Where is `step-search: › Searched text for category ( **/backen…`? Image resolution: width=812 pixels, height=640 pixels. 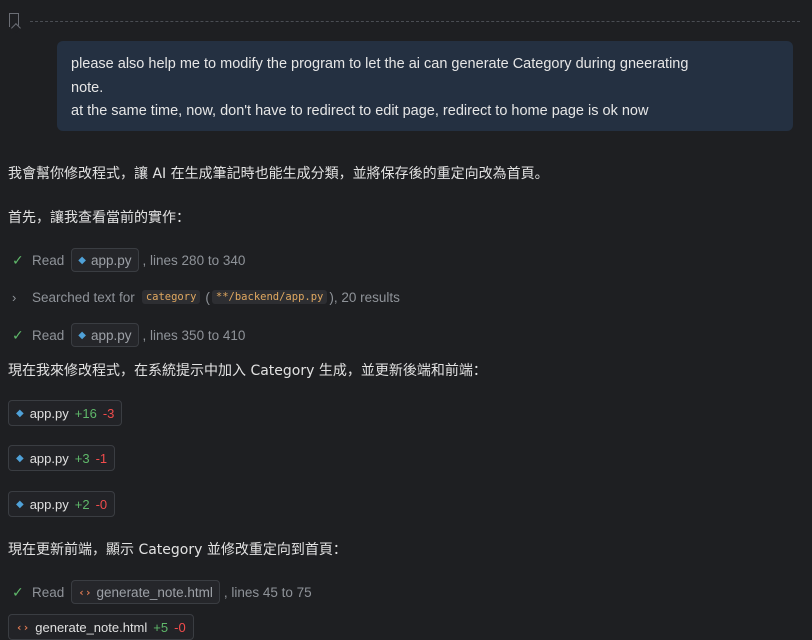
step-search: › Searched text for category ( **/backen… is located at coordinates (206, 297).